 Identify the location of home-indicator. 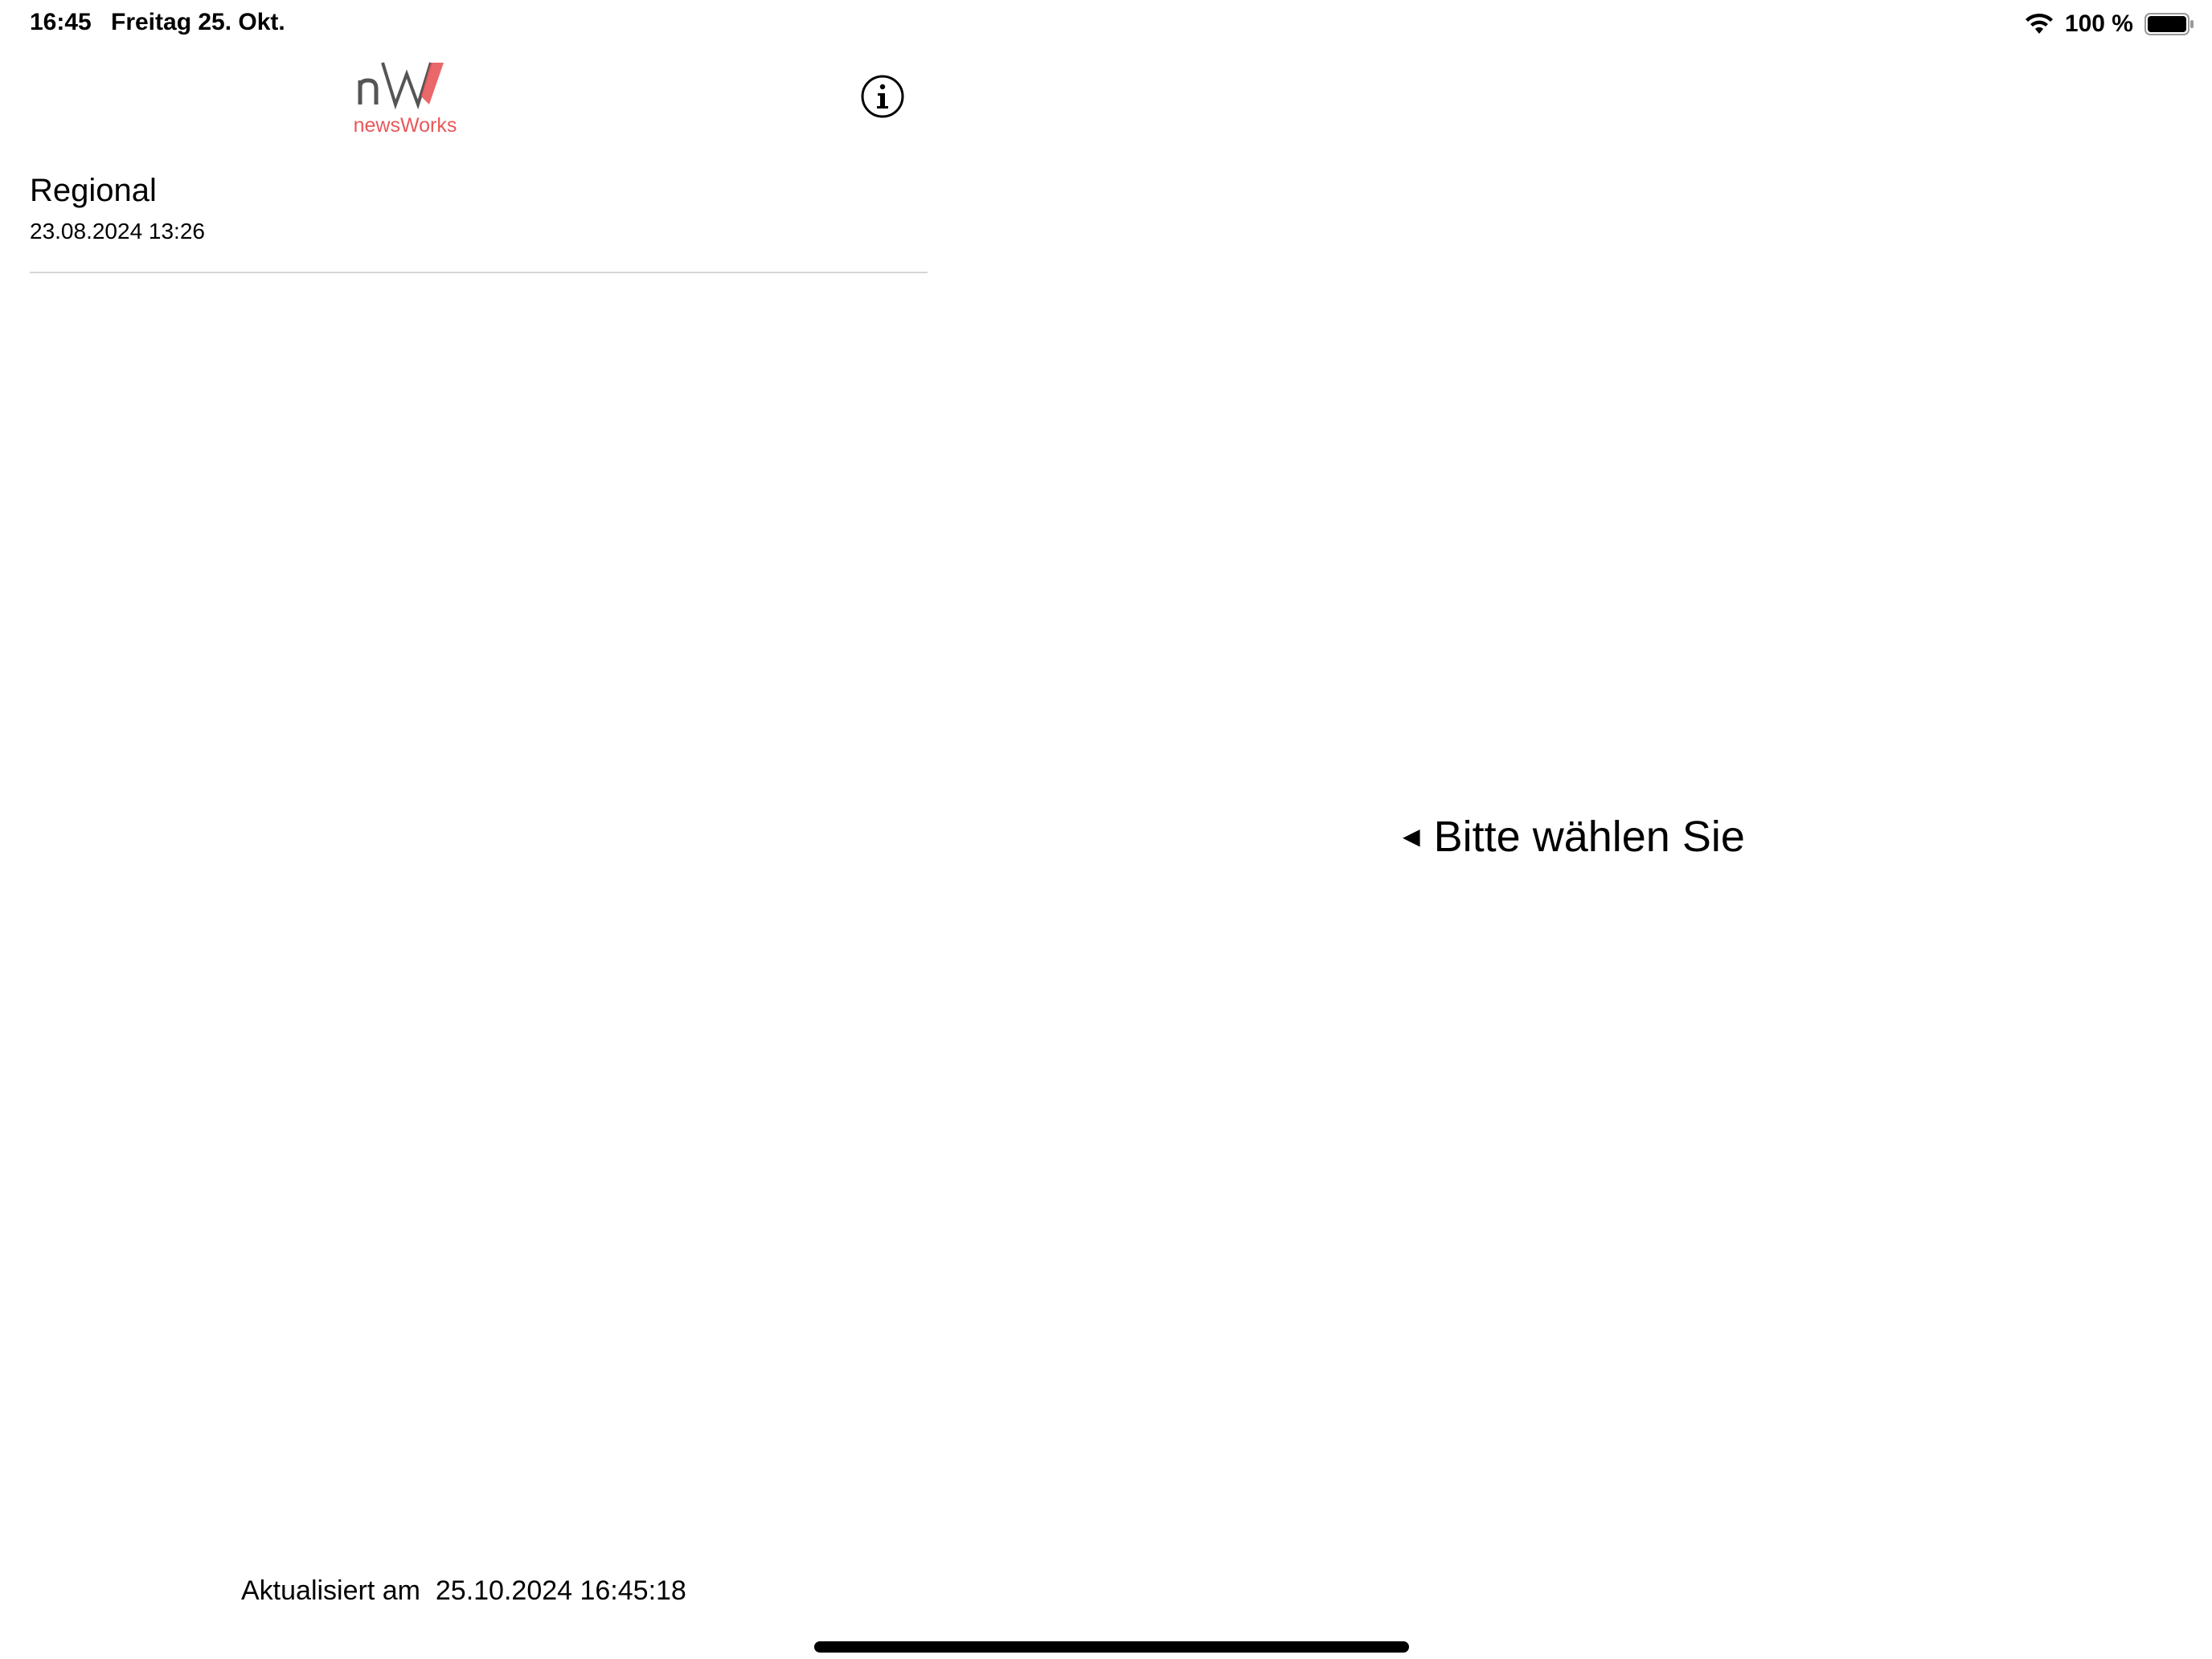
(1111, 1647).